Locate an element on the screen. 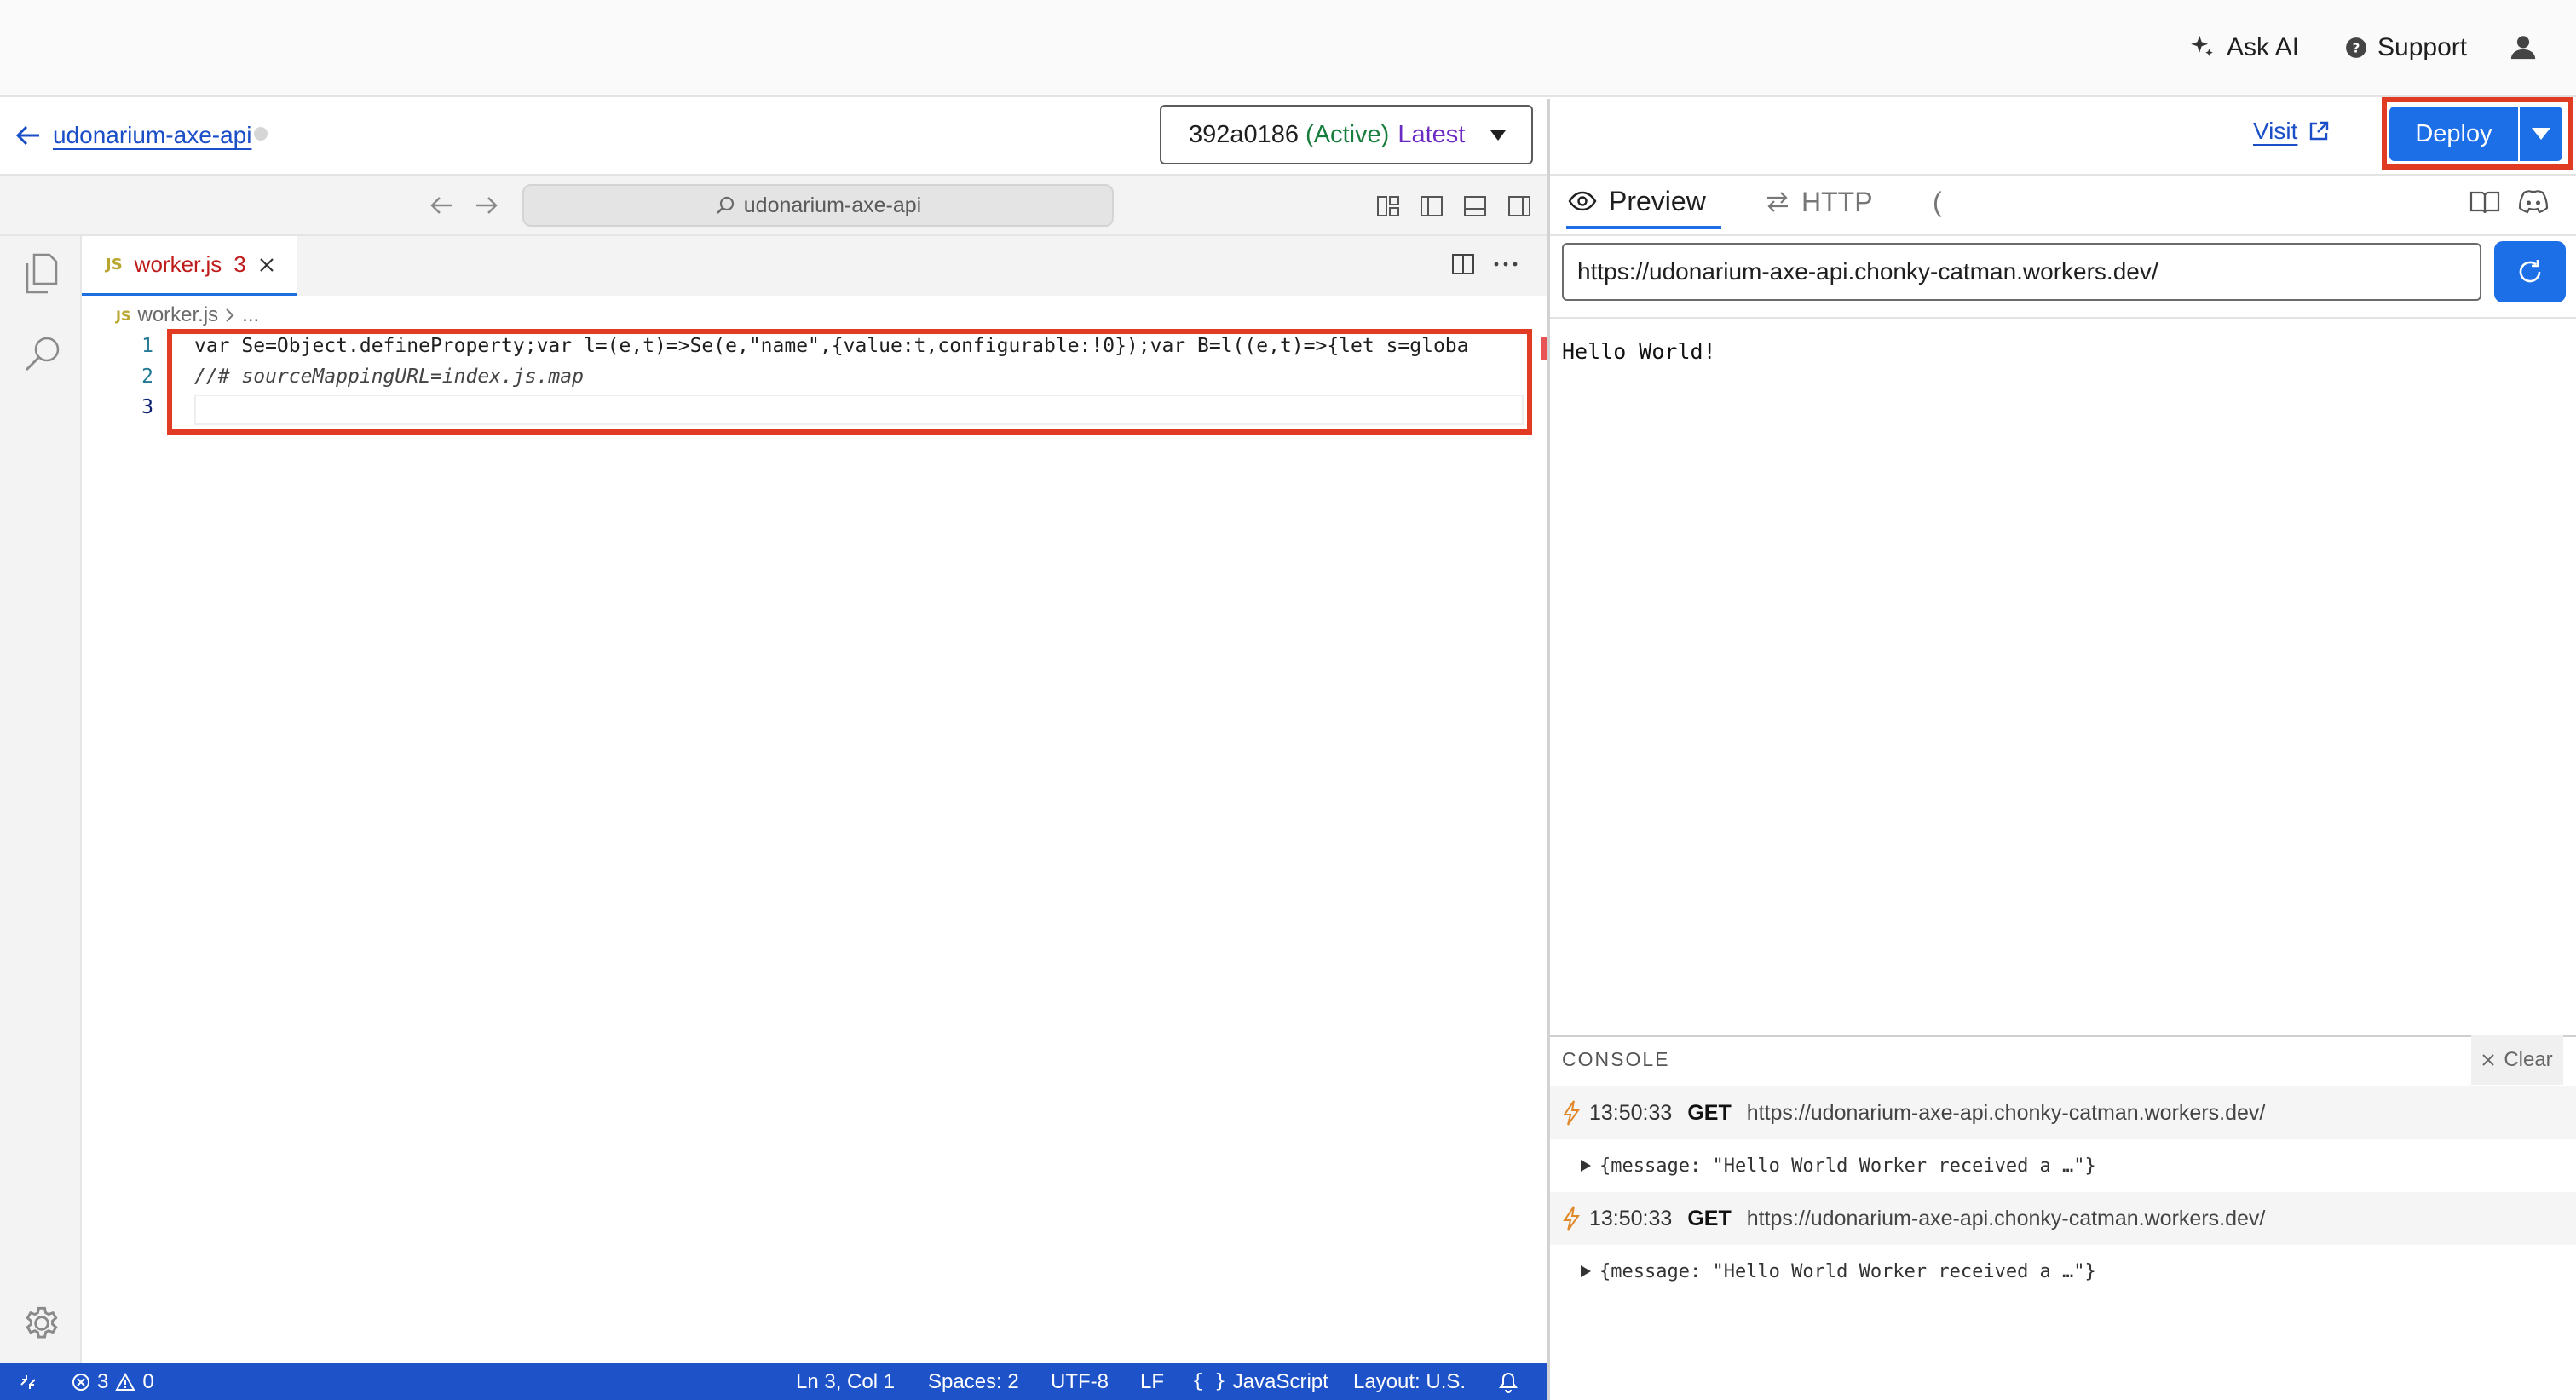 The height and width of the screenshot is (1400, 2576). help-icon: ? is located at coordinates (2356, 48).